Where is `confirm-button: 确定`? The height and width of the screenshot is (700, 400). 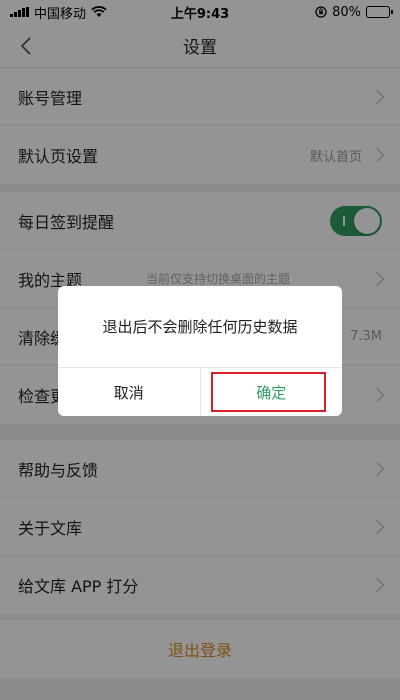 confirm-button: 确定 is located at coordinates (272, 392).